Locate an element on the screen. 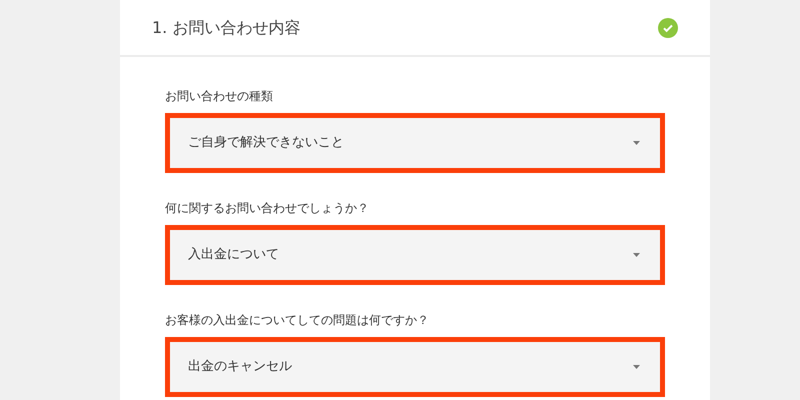 Image resolution: width=800 pixels, height=400 pixels. select-field: ご自身で解決できないこと is located at coordinates (415, 143).